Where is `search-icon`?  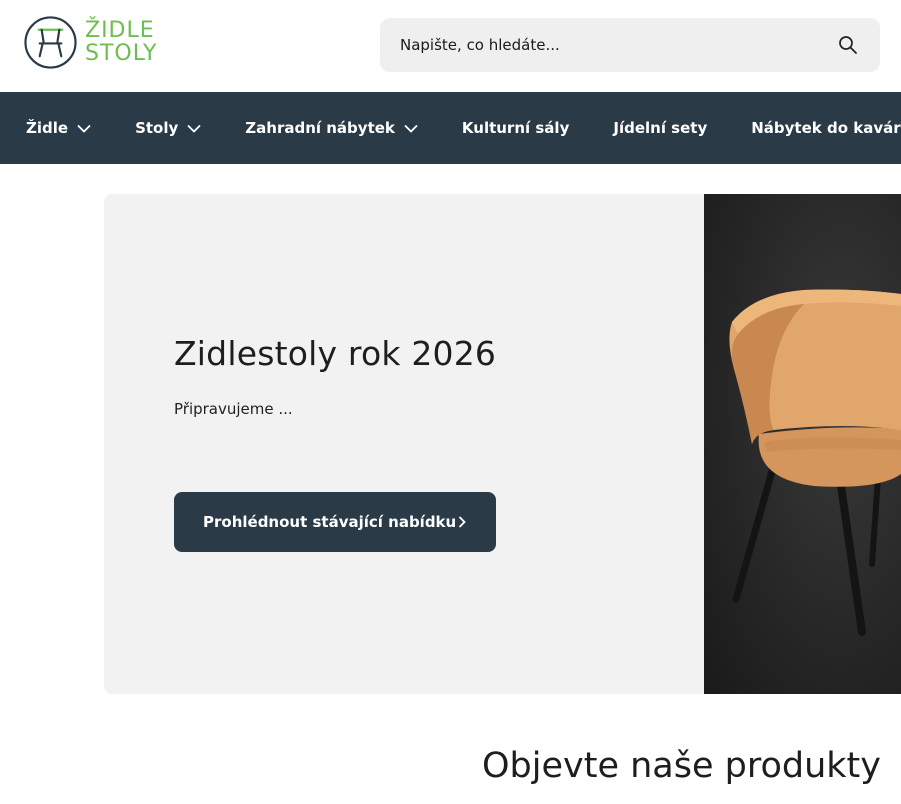
search-icon is located at coordinates (848, 45).